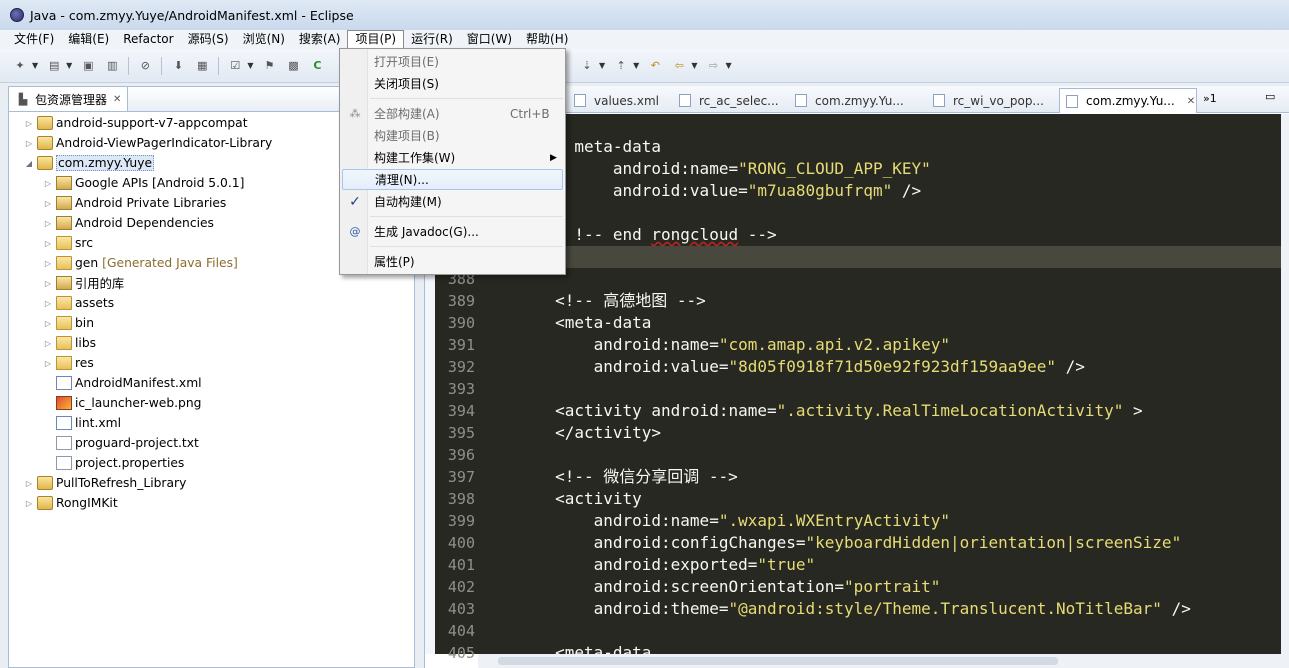 This screenshot has width=1289, height=668. What do you see at coordinates (17, 15) in the screenshot?
I see `eclipse-icon` at bounding box center [17, 15].